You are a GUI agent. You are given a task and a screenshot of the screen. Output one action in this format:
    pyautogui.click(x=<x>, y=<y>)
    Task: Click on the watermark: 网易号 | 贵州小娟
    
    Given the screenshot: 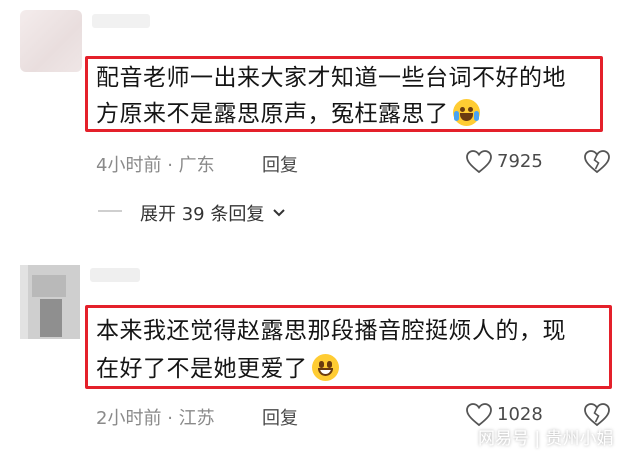 What is the action you would take?
    pyautogui.click(x=546, y=436)
    